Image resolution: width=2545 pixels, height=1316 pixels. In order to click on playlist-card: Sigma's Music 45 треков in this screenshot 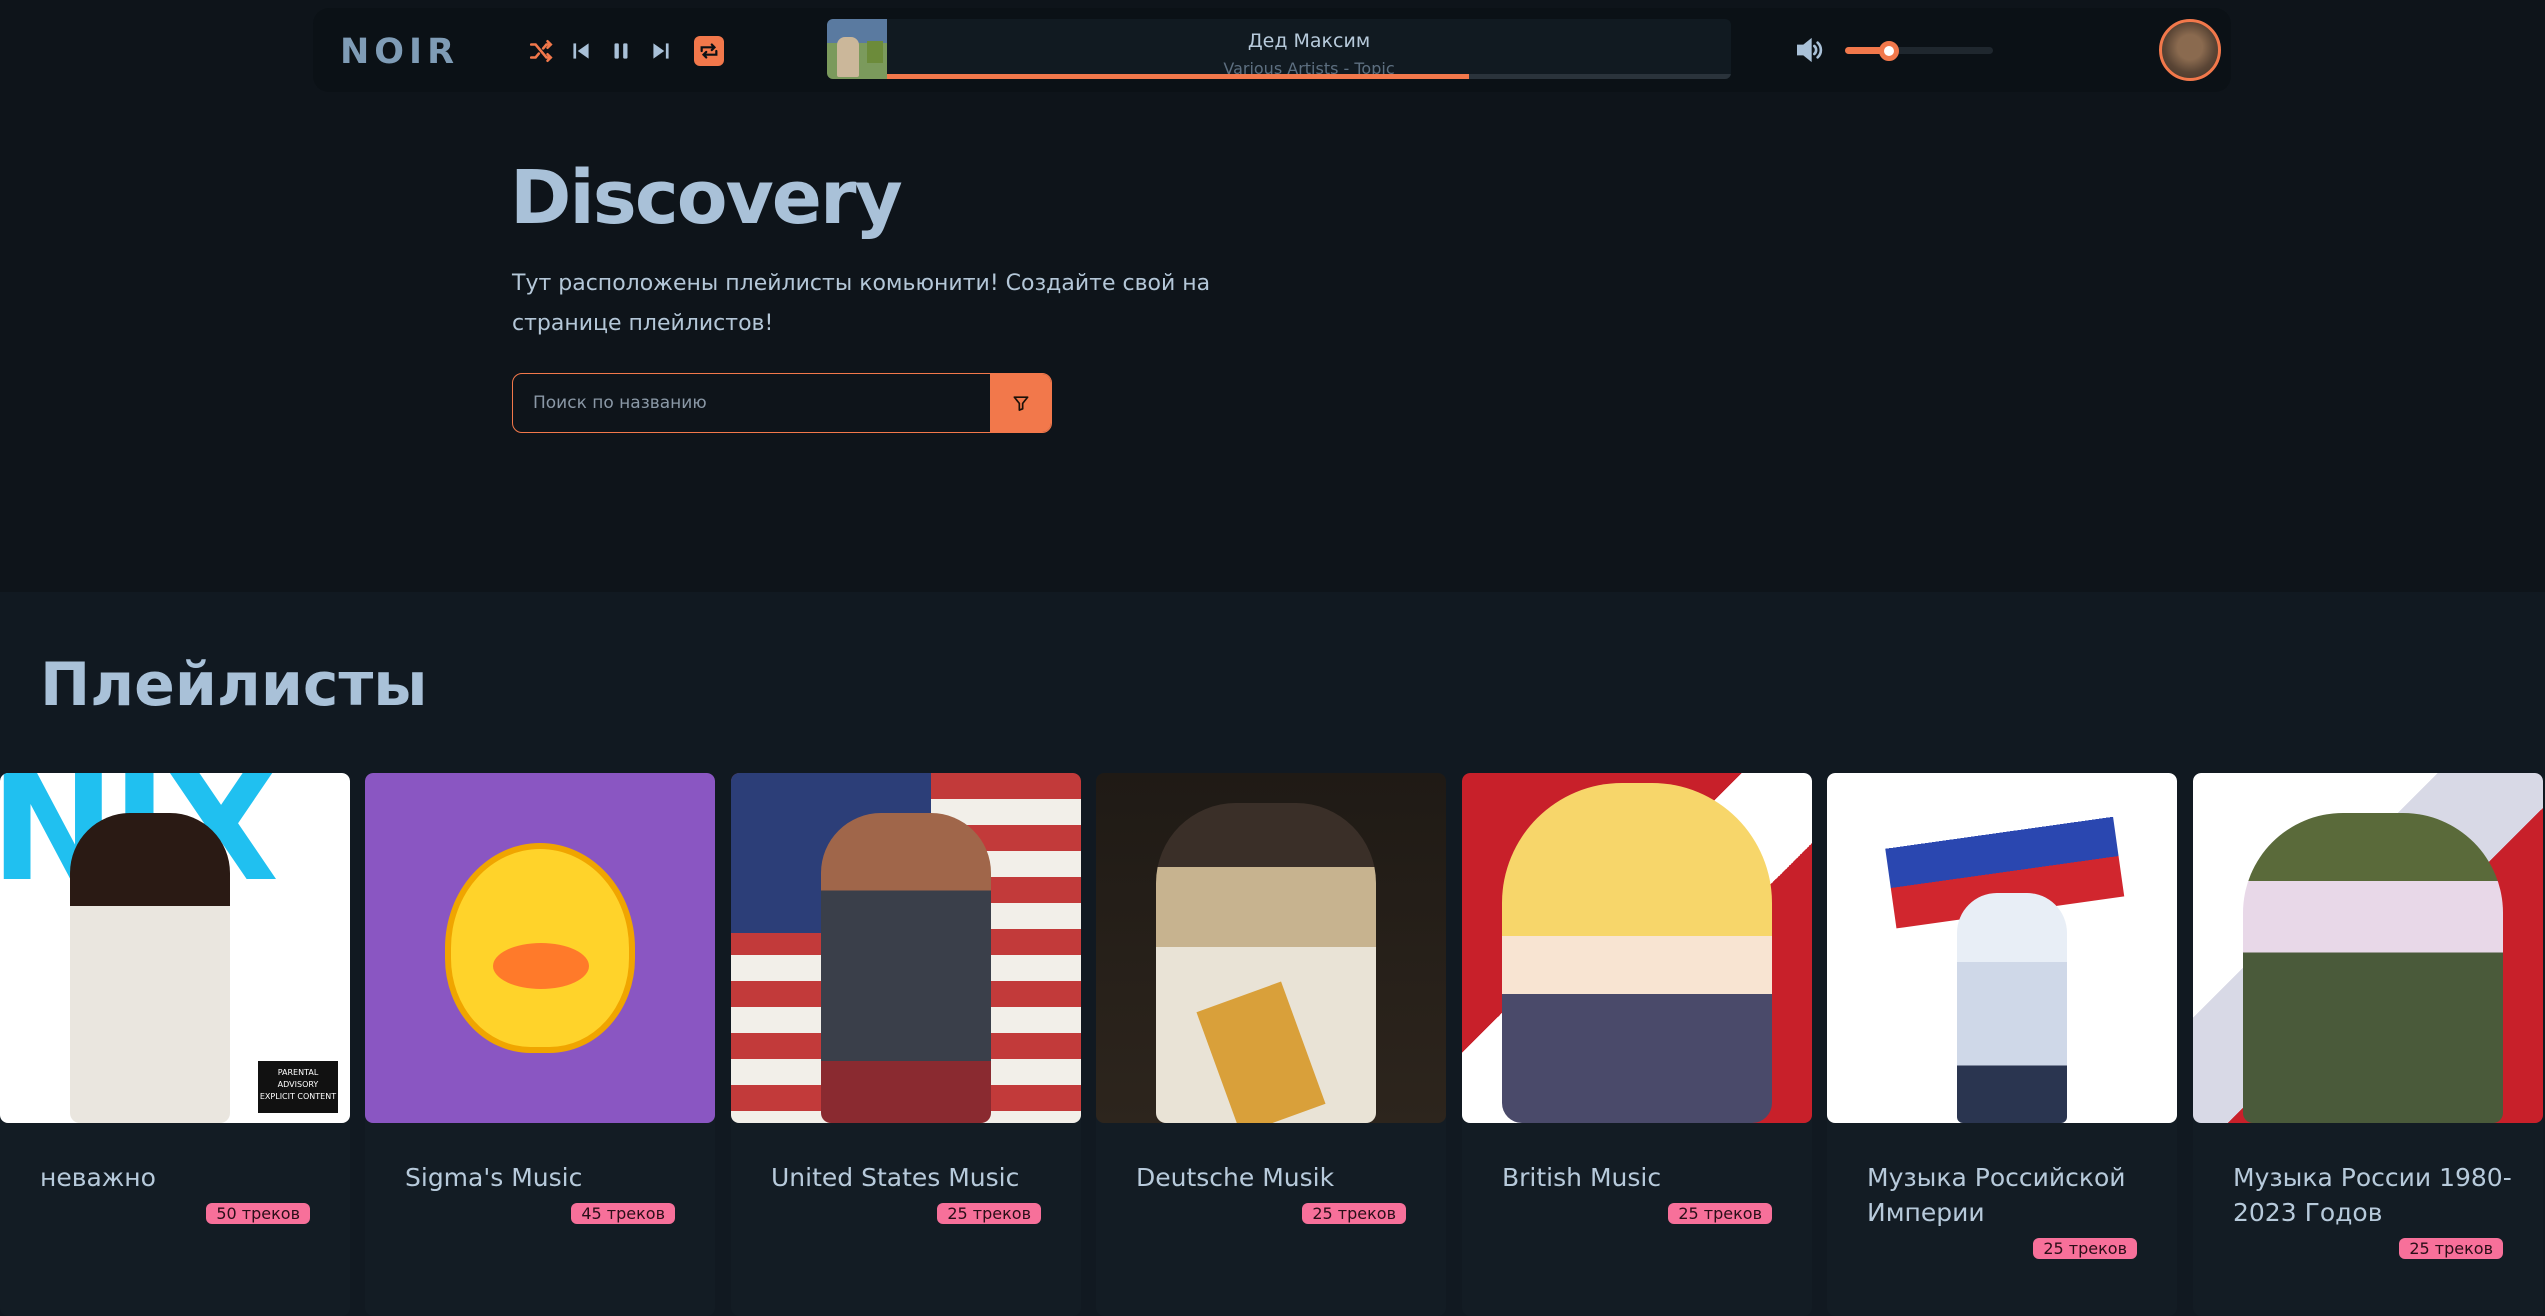, I will do `click(540, 1044)`.